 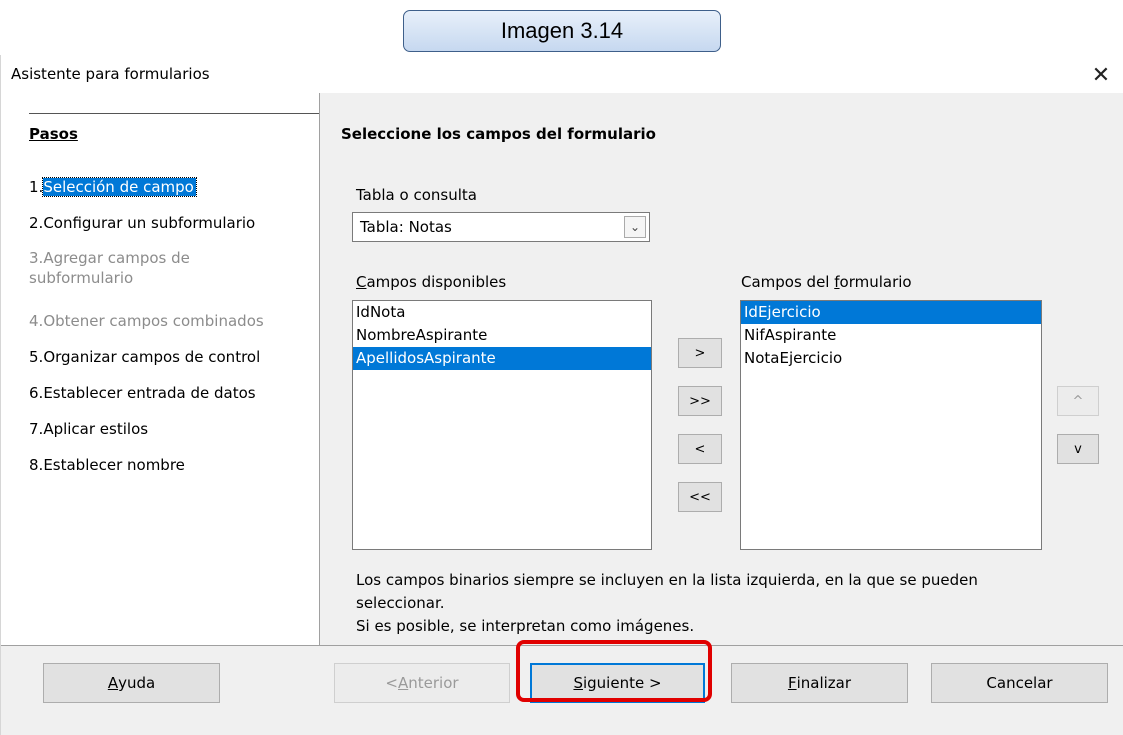 What do you see at coordinates (891, 335) in the screenshot?
I see `list-item: NifAspirante` at bounding box center [891, 335].